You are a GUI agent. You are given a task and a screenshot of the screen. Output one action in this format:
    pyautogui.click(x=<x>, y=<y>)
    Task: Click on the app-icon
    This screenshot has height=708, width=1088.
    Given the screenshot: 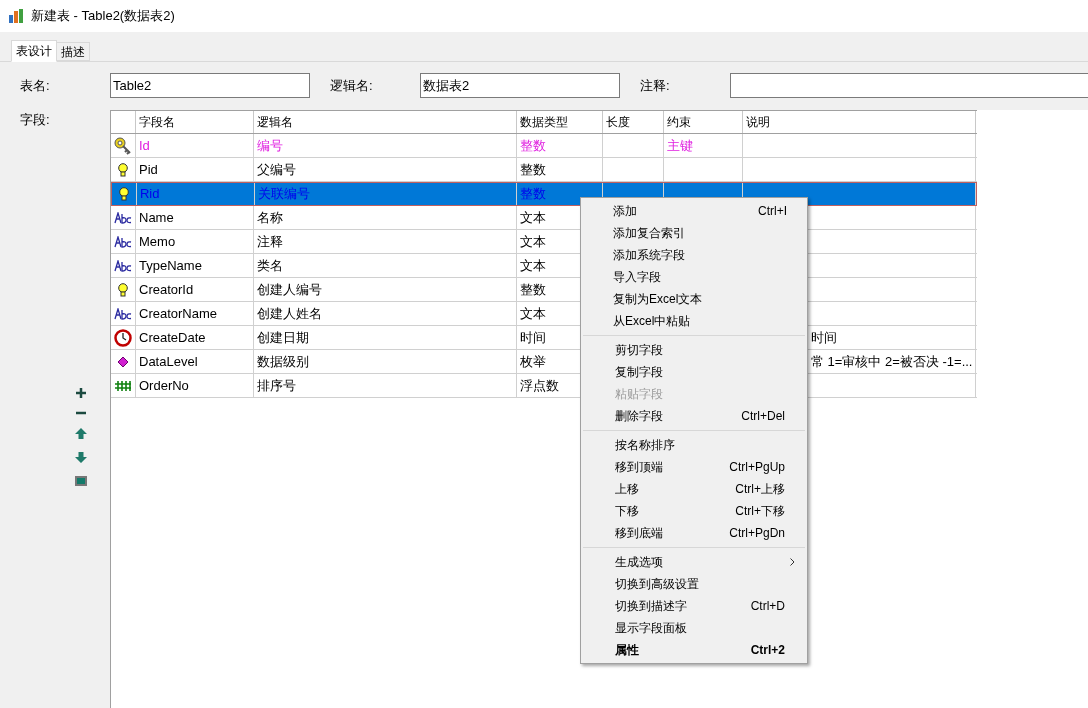 What is the action you would take?
    pyautogui.click(x=16, y=16)
    